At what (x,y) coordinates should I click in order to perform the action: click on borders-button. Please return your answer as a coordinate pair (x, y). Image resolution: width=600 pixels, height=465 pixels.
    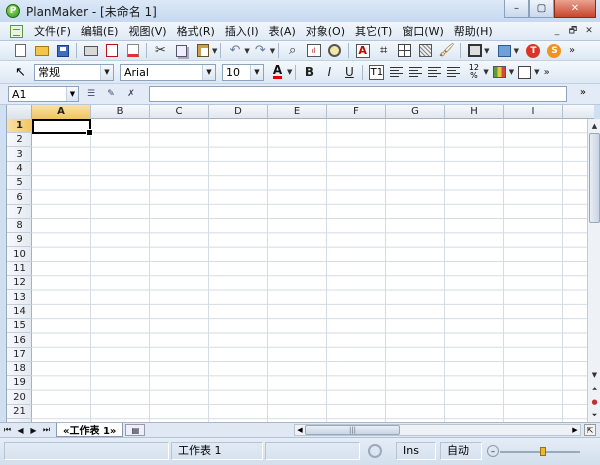
    Looking at the image, I should click on (524, 72).